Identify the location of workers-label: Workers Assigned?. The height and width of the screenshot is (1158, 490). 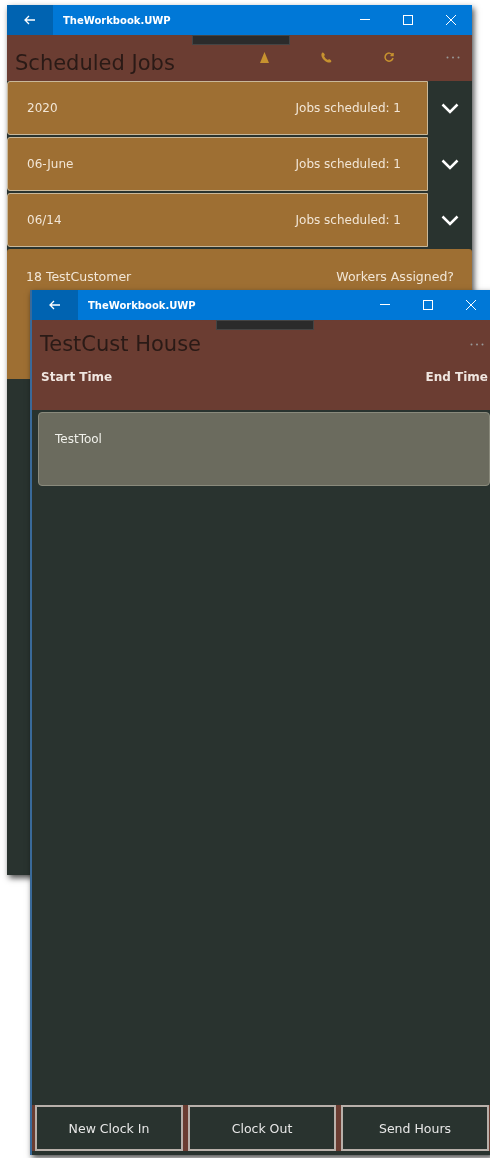
(395, 276).